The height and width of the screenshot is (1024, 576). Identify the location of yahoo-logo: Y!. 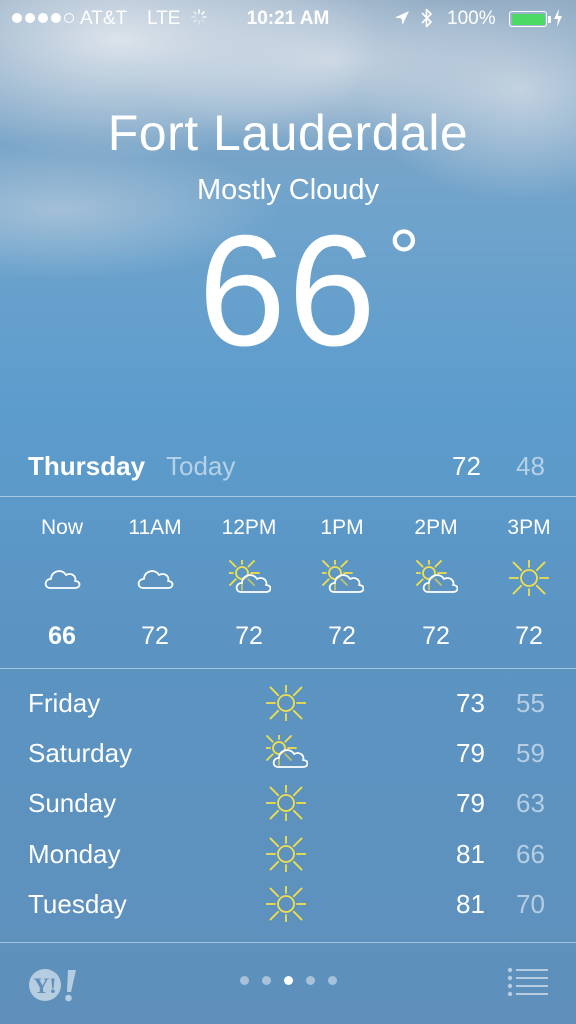
(55, 985).